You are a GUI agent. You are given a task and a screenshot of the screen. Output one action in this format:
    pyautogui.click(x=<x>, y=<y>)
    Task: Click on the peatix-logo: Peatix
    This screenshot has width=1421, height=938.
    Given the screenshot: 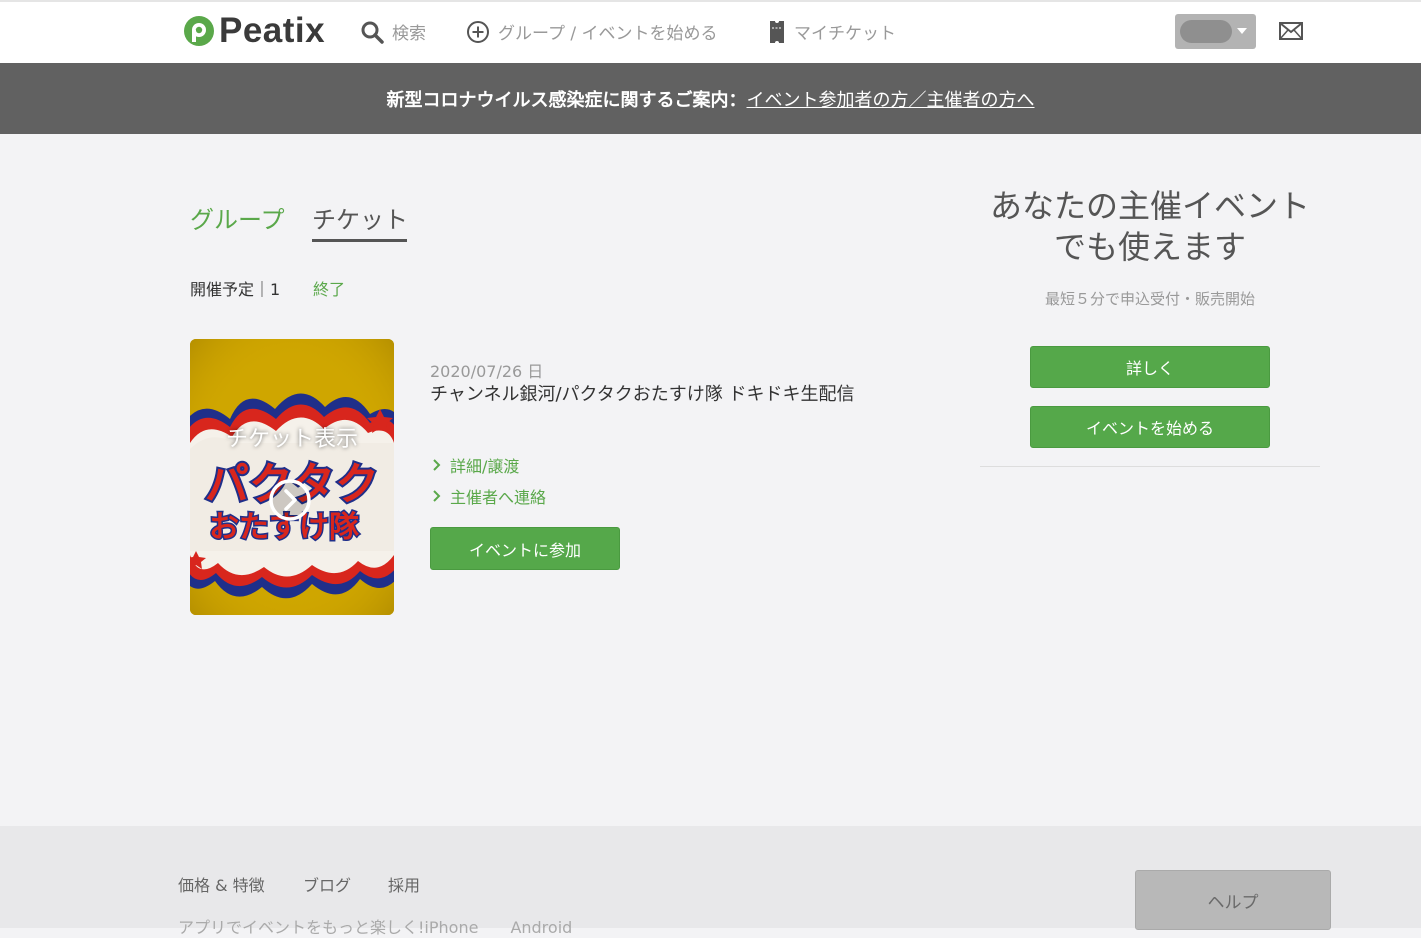 What is the action you would take?
    pyautogui.click(x=253, y=31)
    